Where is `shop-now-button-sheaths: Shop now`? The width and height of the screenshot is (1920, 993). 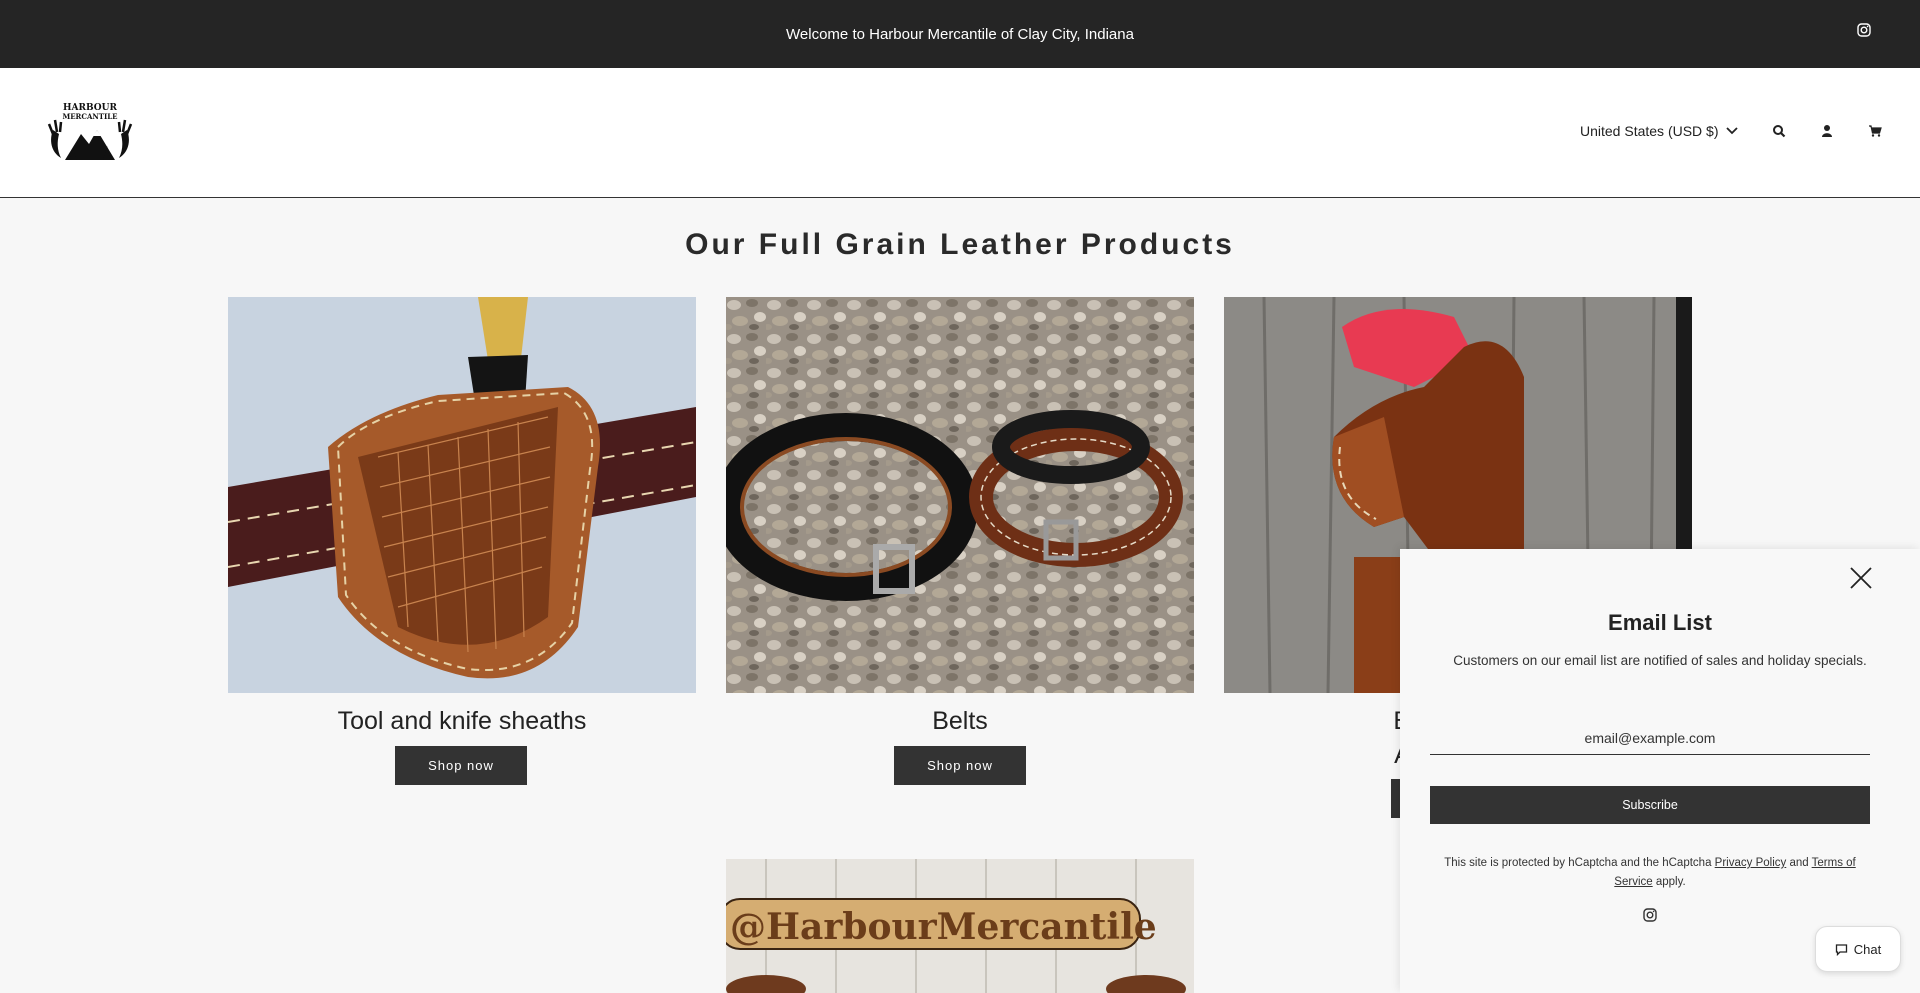
shop-now-button-sheaths: Shop now is located at coordinates (461, 765).